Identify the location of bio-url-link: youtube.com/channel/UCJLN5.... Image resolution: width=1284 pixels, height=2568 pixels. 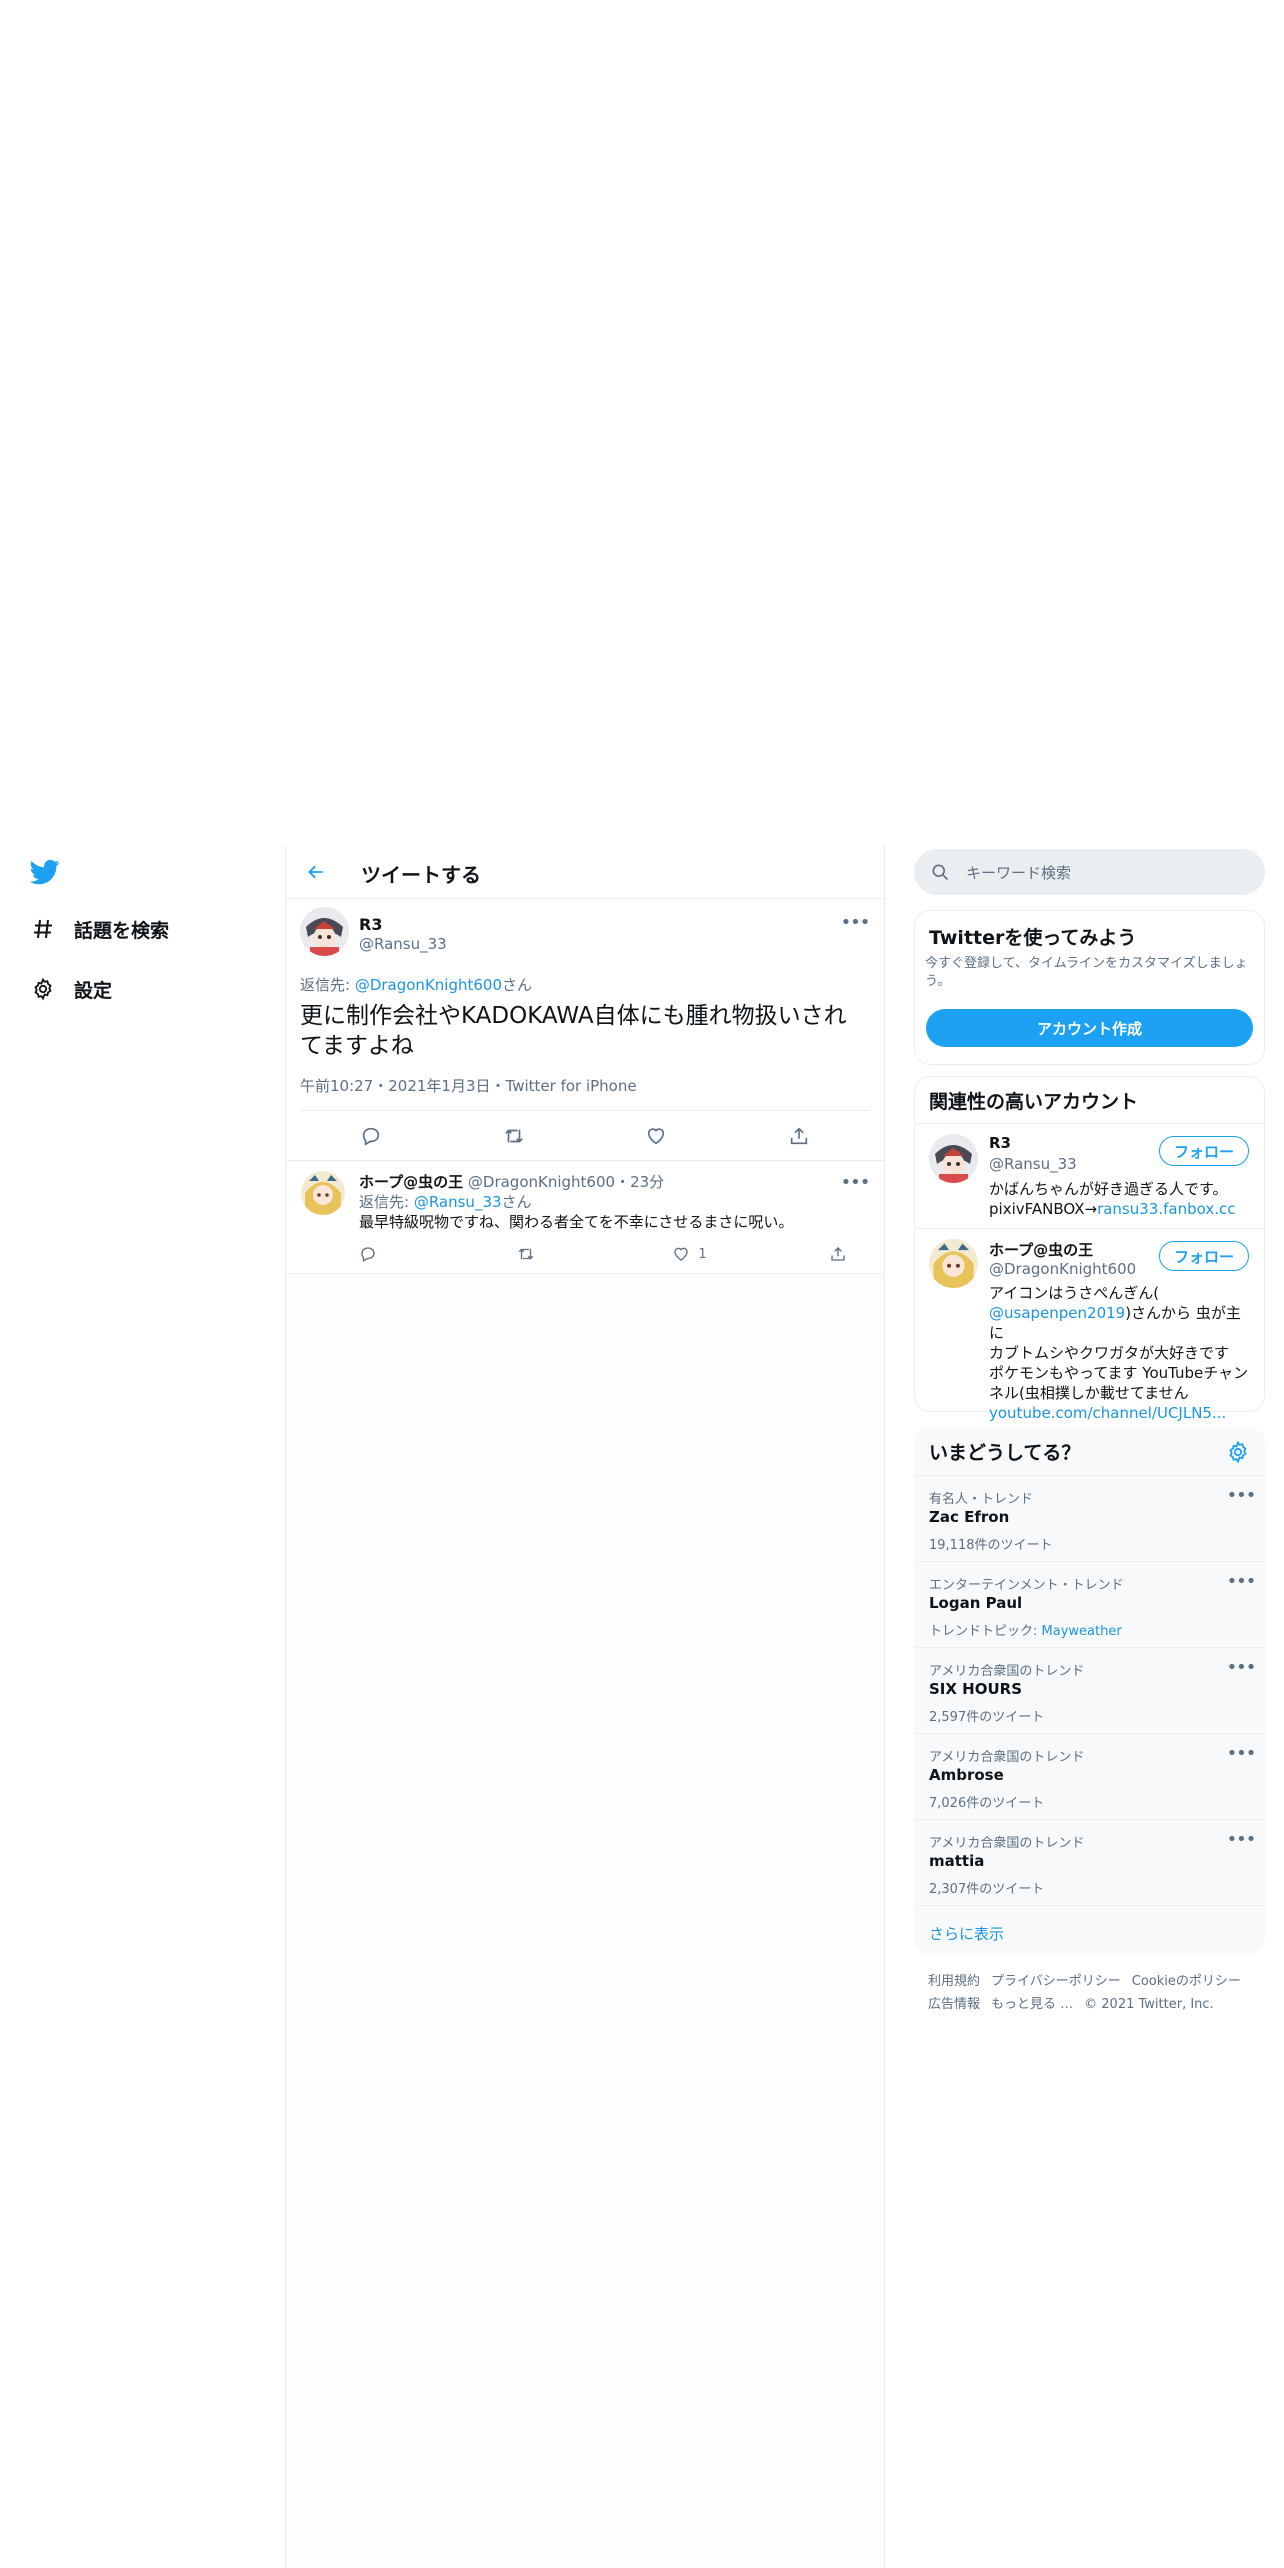
(1107, 1413).